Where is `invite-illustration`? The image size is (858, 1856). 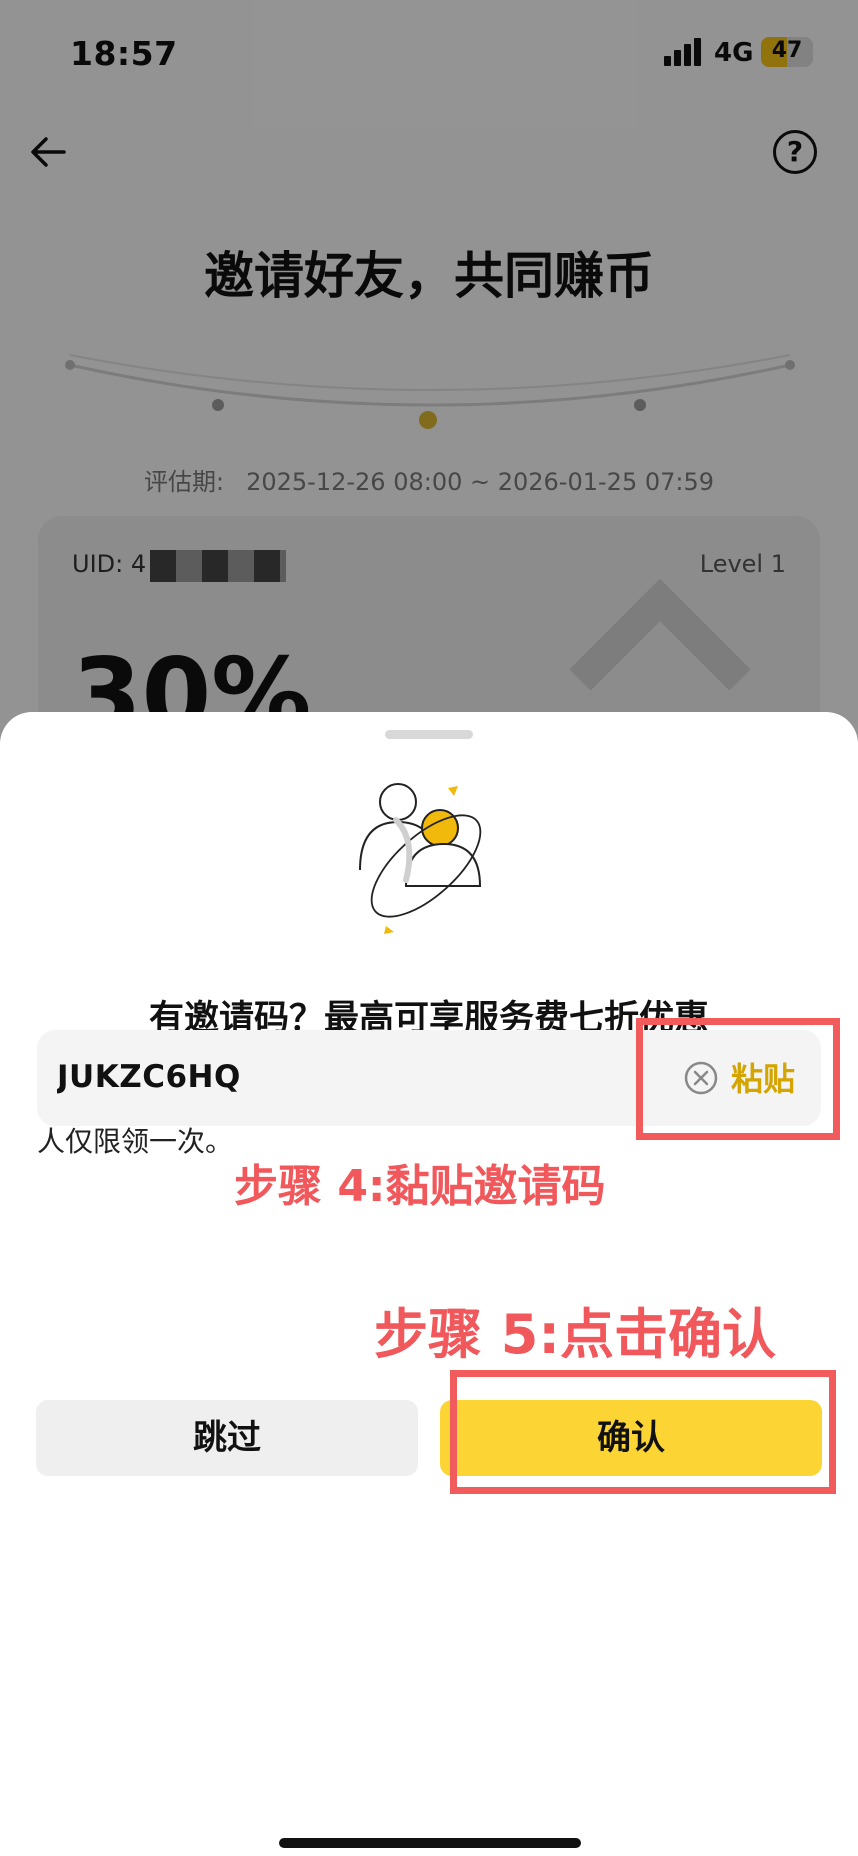 invite-illustration is located at coordinates (420, 858).